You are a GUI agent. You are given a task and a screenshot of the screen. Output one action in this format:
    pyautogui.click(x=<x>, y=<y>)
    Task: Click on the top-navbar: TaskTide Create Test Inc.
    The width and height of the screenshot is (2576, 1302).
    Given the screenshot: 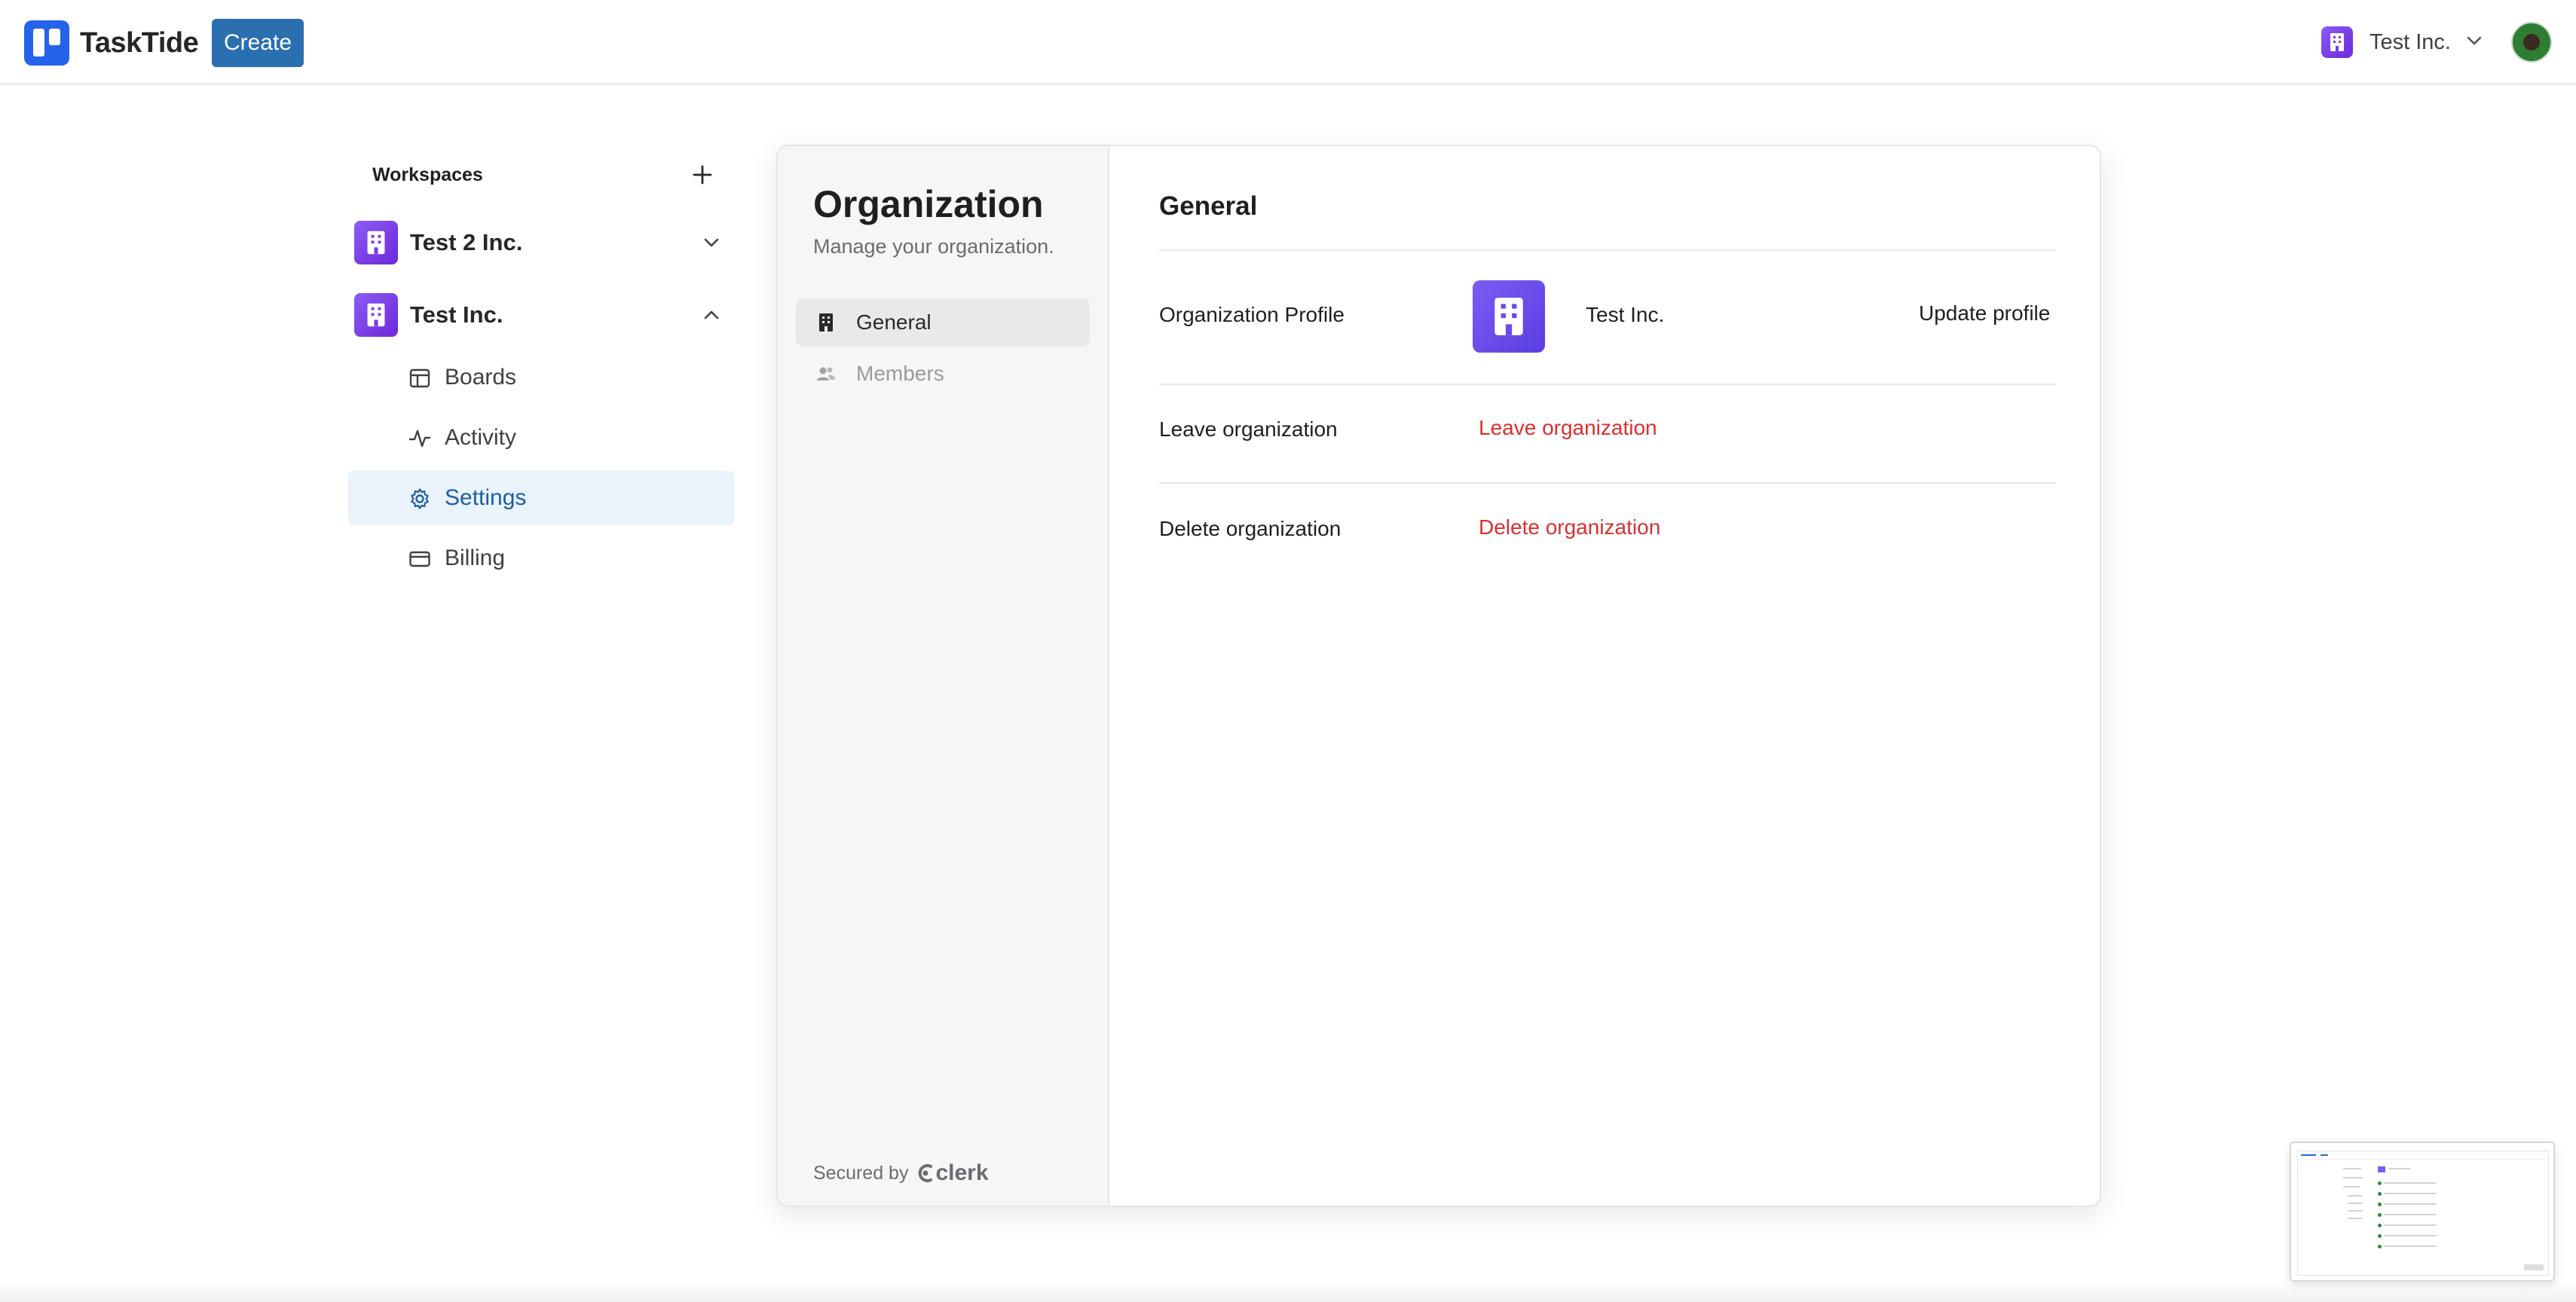 What is the action you would take?
    pyautogui.click(x=1288, y=42)
    